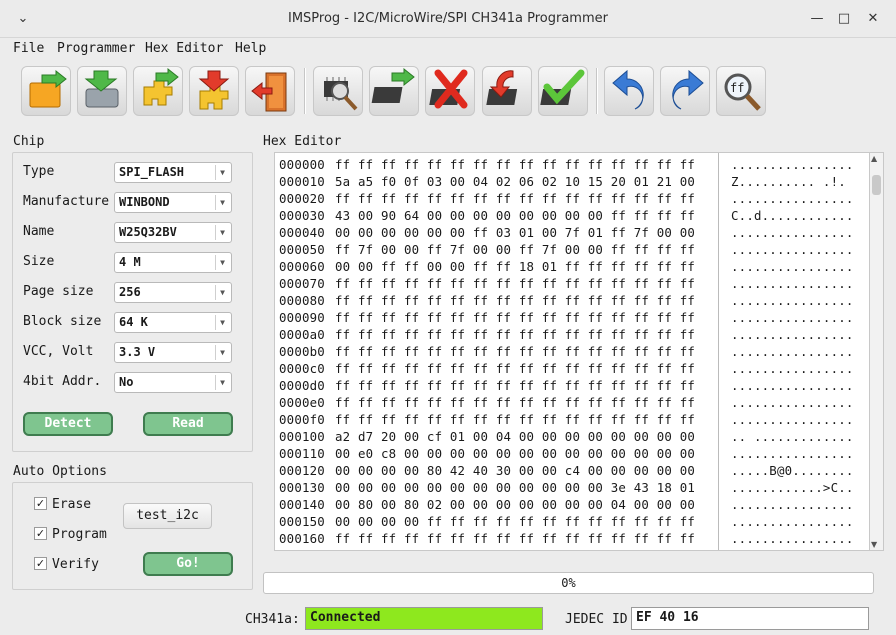  Describe the element at coordinates (173, 262) in the screenshot. I see `size-select: 4 M ▼` at that location.